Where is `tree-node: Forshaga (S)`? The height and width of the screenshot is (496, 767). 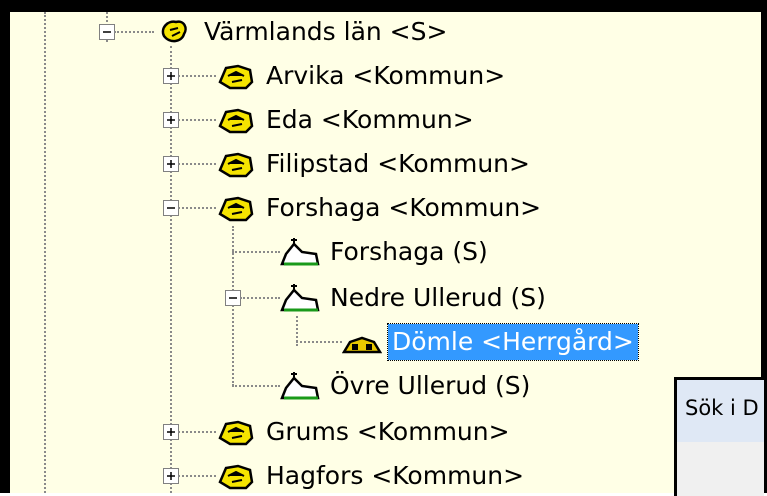
tree-node: Forshaga (S) is located at coordinates (386, 252).